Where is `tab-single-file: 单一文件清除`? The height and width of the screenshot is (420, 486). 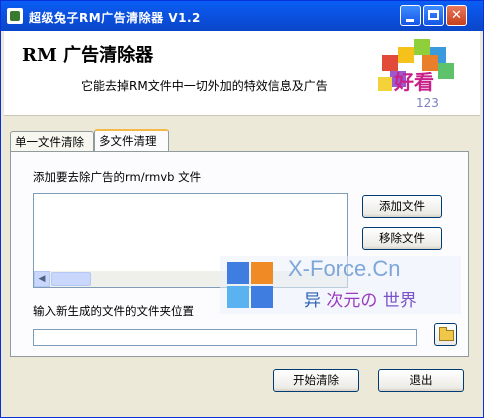 tab-single-file: 单一文件清除 is located at coordinates (52, 141).